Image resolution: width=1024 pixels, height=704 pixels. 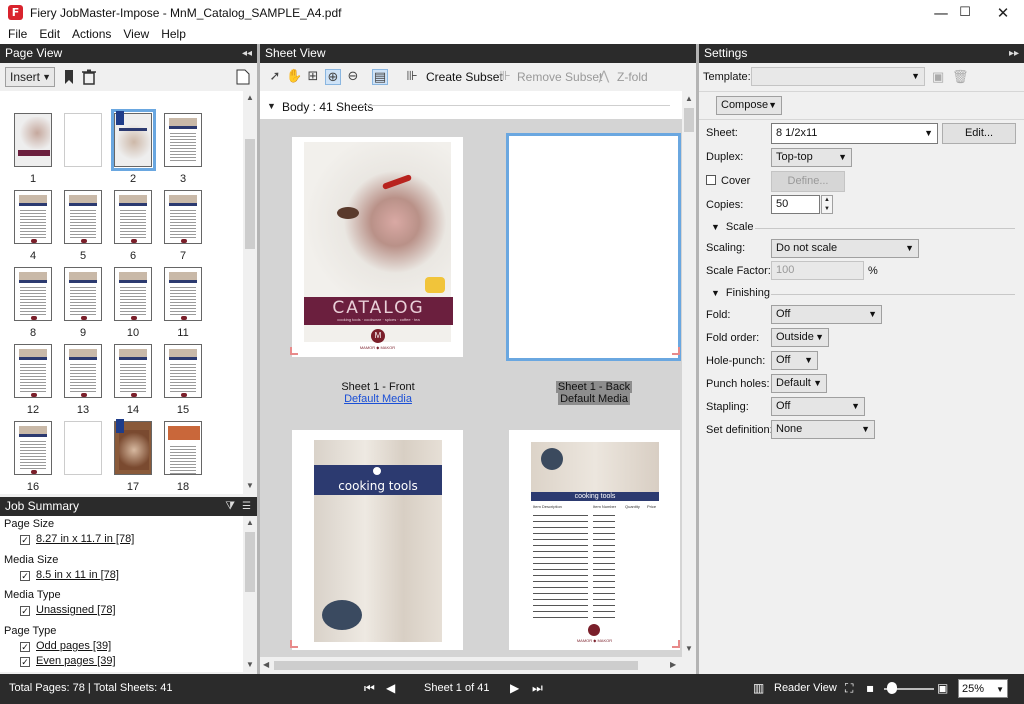 I want to click on trash-icon: 🗑, so click(x=960, y=77).